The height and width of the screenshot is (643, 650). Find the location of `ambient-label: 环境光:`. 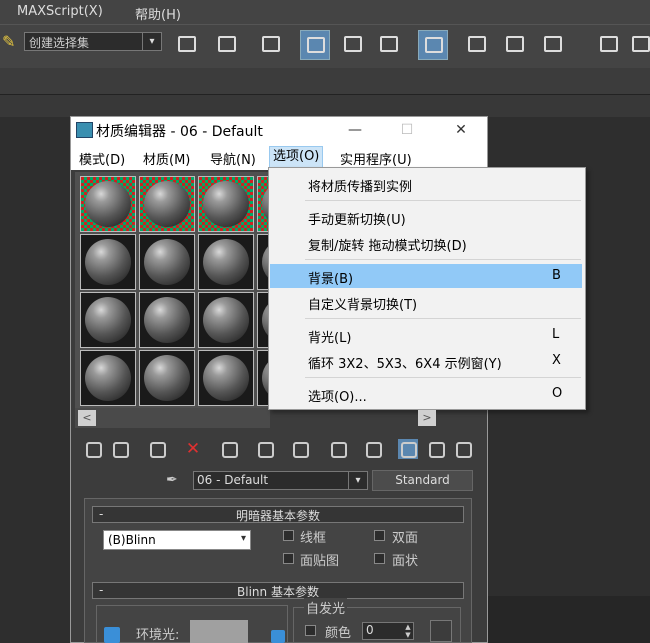

ambient-label: 环境光: is located at coordinates (158, 635).